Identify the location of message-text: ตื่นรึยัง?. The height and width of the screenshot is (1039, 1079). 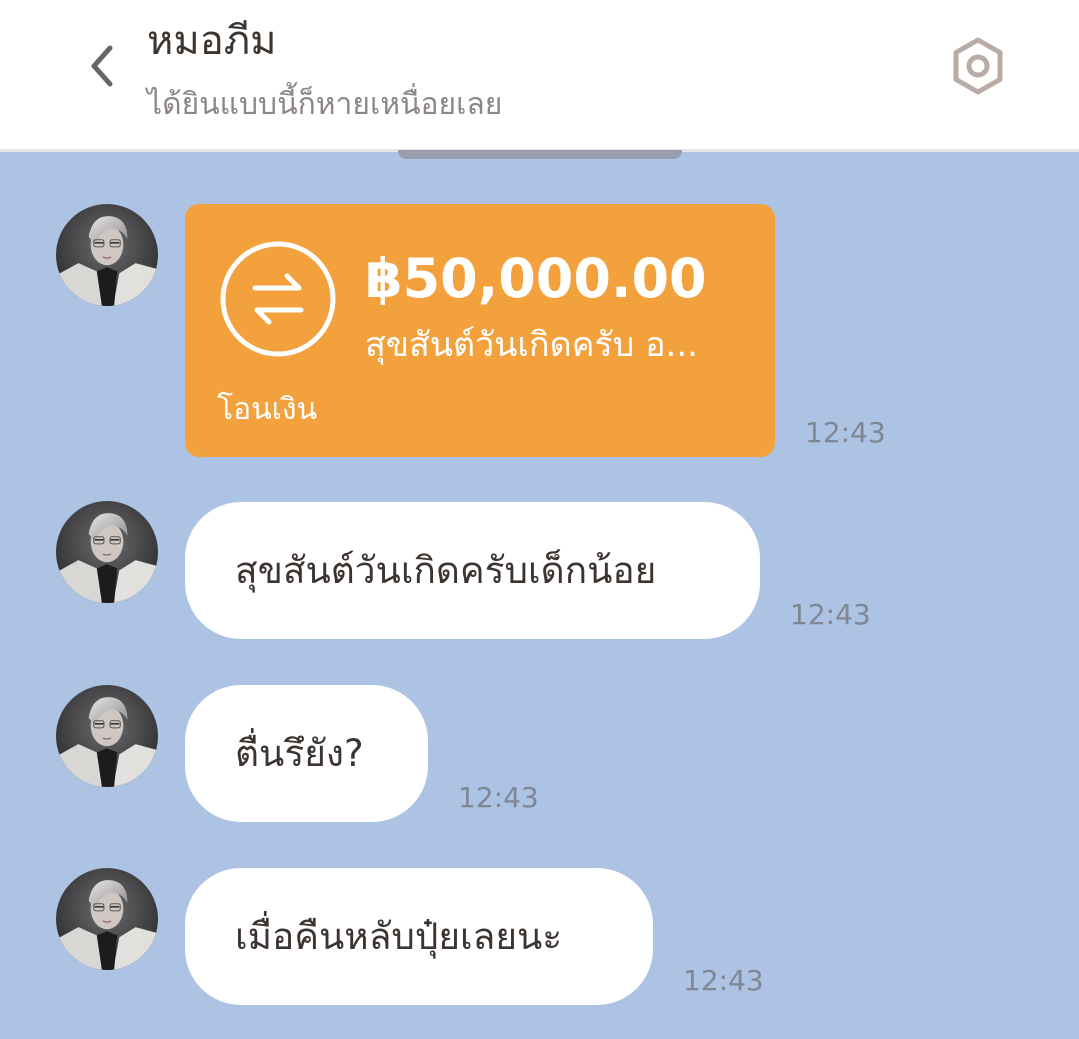
(299, 753).